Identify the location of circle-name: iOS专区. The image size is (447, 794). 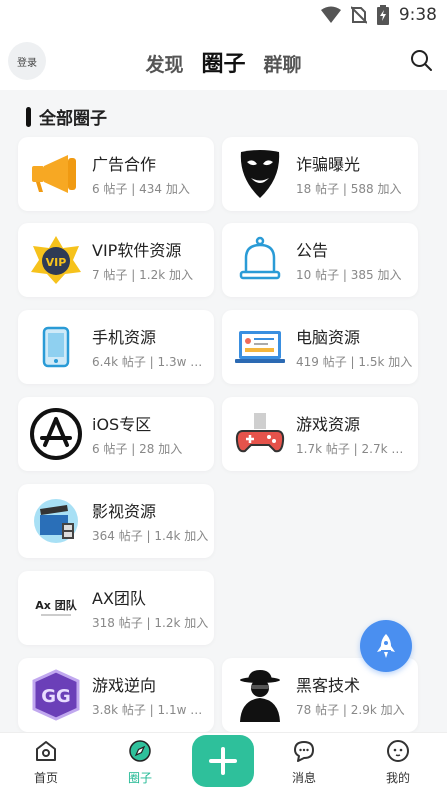
(122, 424).